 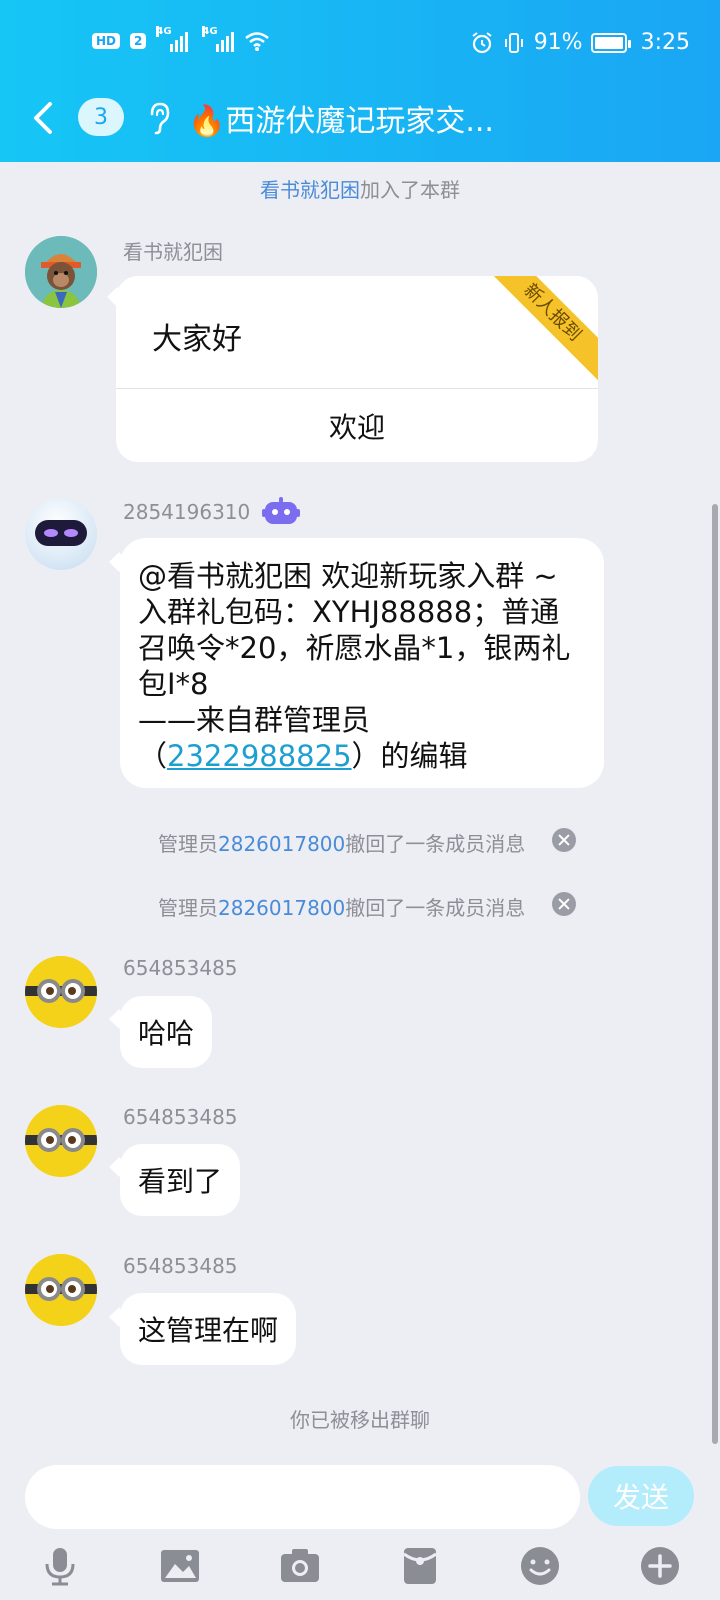 What do you see at coordinates (357, 388) in the screenshot?
I see `card-divider` at bounding box center [357, 388].